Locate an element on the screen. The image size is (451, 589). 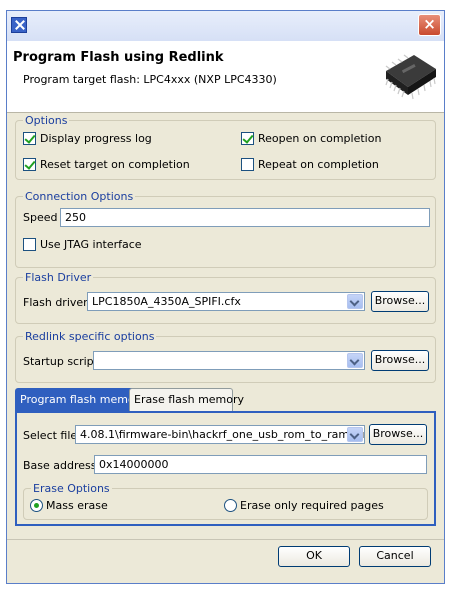
use-jtag-label: Use JTAG interface is located at coordinates (91, 244).